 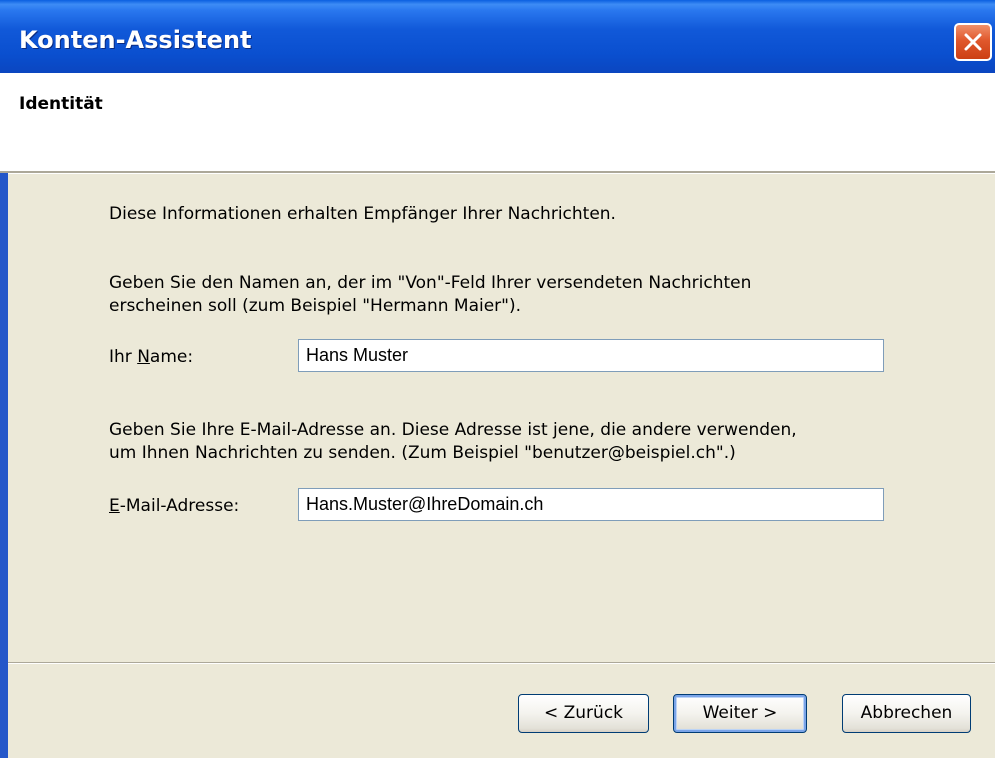 I want to click on window-left-border, so click(x=4, y=465).